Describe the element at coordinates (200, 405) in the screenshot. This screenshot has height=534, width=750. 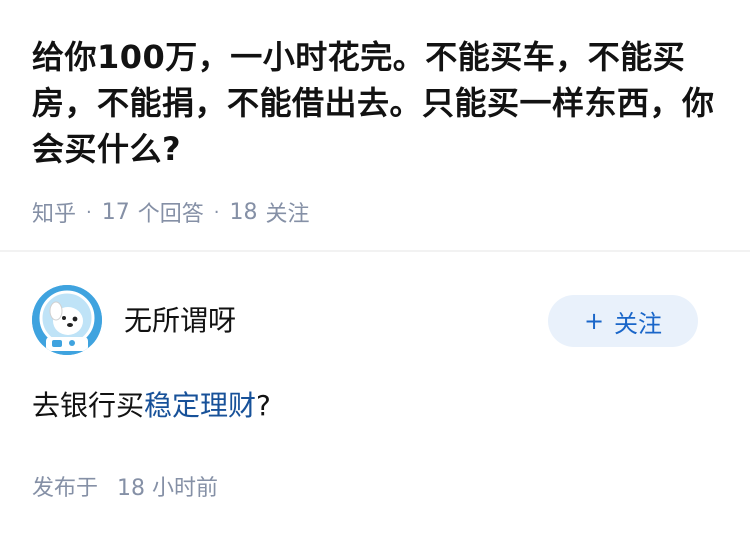
I see `finance-link: 稳定理财` at that location.